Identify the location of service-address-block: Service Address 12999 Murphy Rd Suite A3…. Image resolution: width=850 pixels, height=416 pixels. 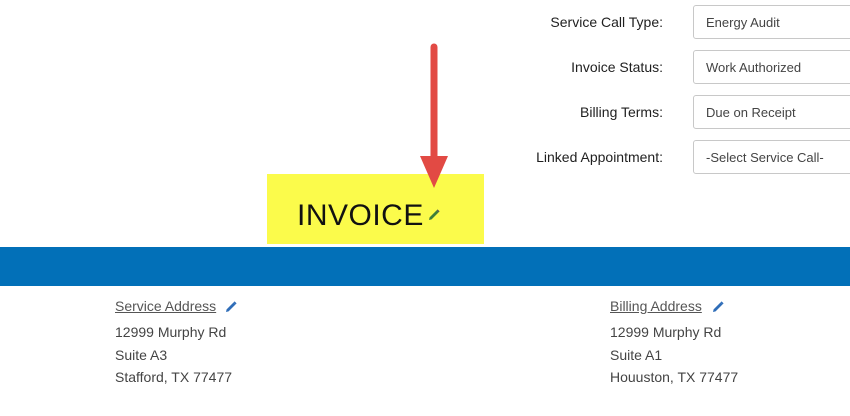
(176, 343).